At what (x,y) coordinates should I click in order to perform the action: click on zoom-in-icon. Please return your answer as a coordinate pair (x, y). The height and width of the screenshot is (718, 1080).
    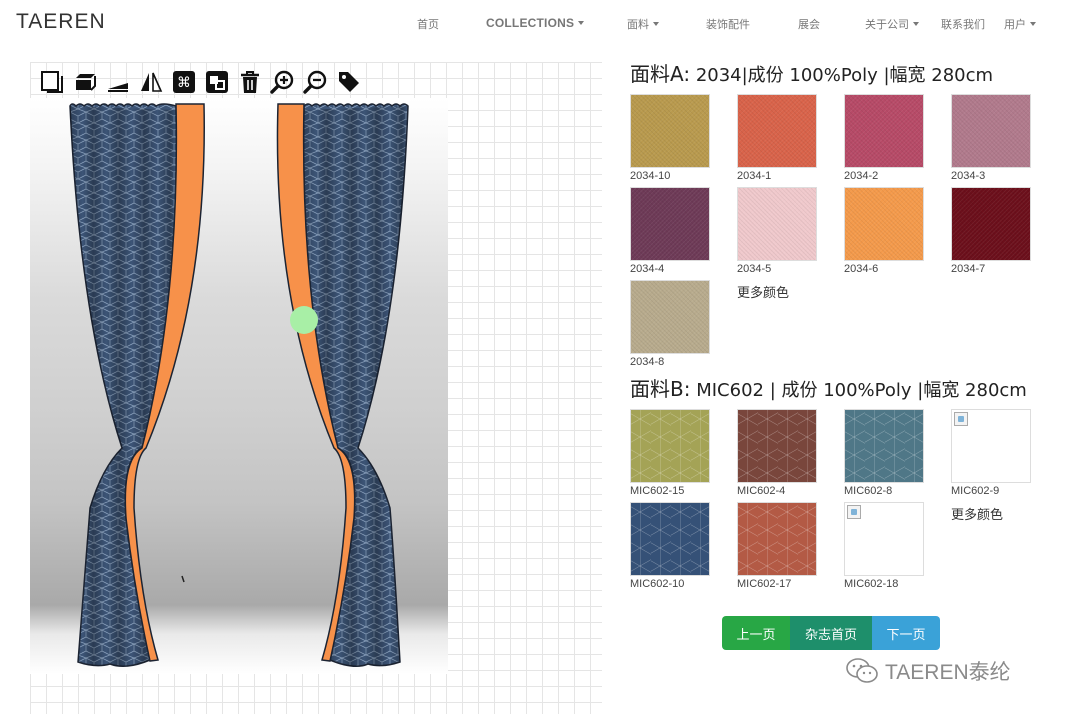
    Looking at the image, I should click on (283, 82).